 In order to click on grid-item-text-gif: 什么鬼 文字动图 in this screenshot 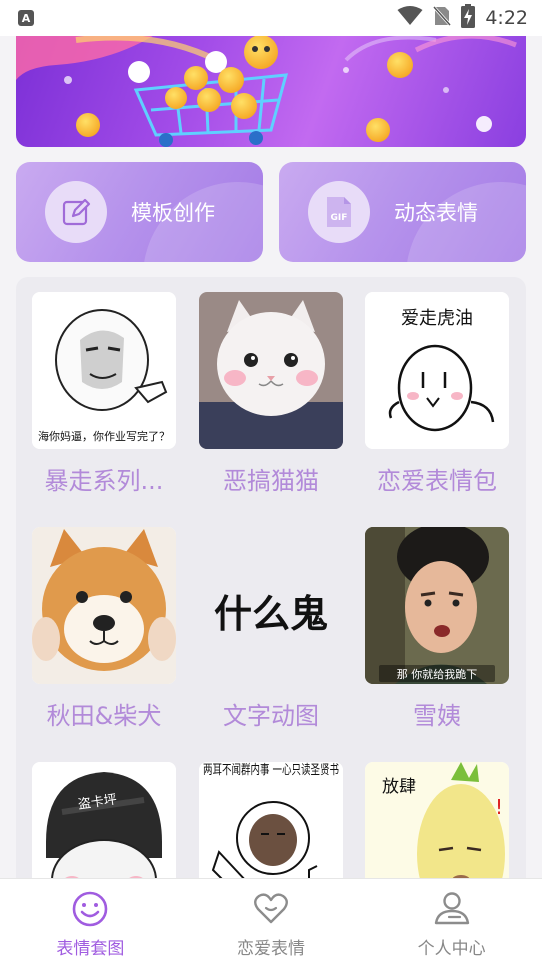, I will do `click(271, 629)`.